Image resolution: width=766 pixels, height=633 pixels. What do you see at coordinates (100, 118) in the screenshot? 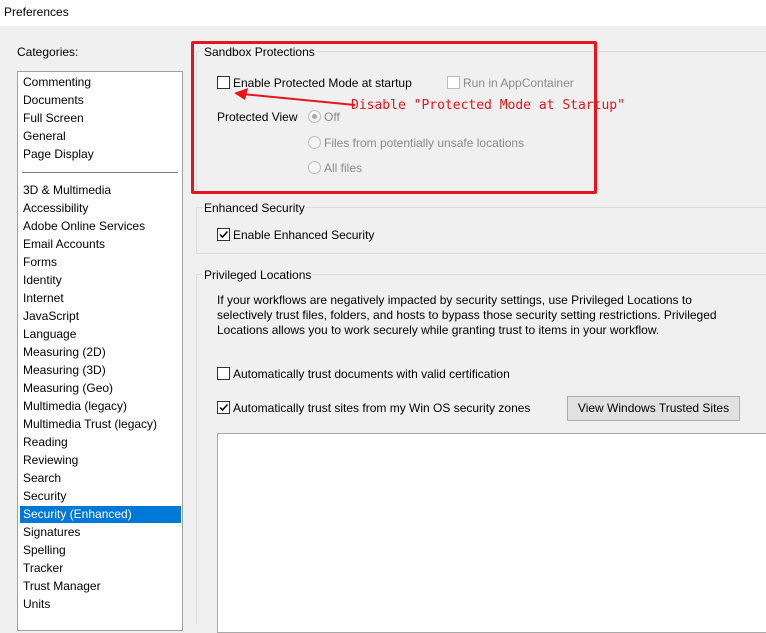
I see `category-item: Full Screen` at bounding box center [100, 118].